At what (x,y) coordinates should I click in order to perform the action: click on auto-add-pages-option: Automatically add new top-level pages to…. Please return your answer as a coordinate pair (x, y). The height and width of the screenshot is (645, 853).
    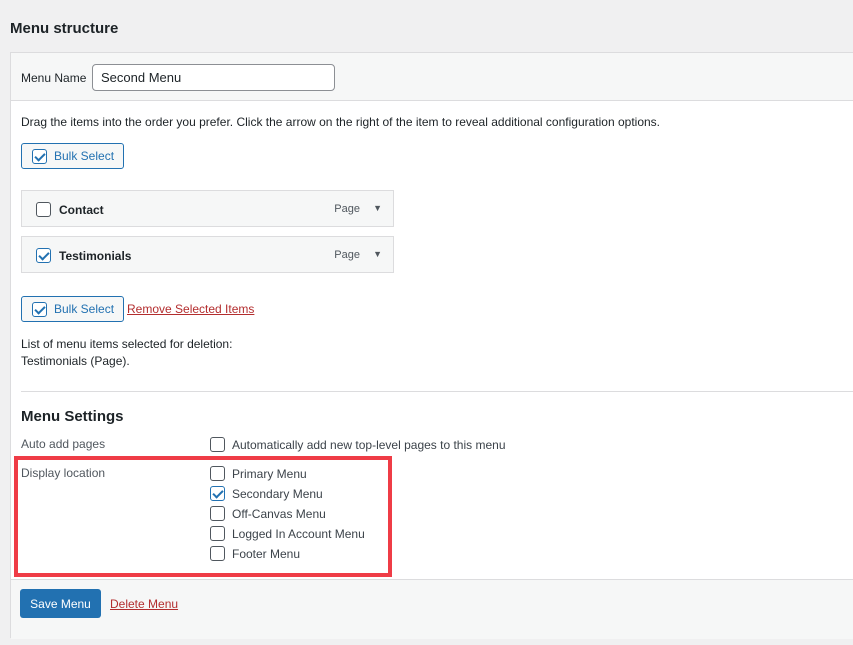
    Looking at the image, I should click on (358, 444).